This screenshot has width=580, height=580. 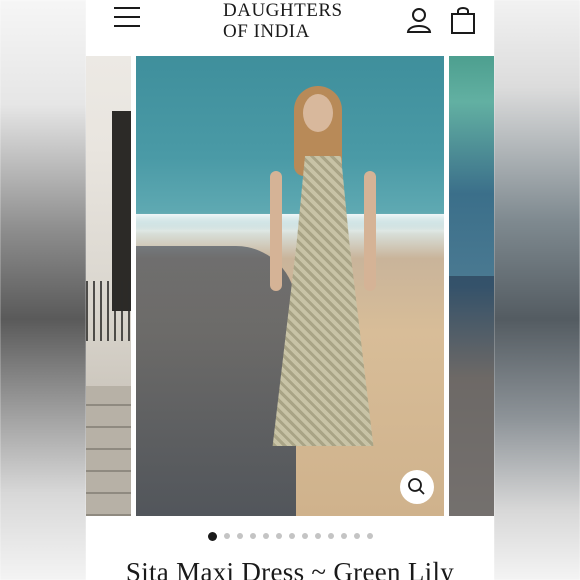 I want to click on previous-product-image, so click(x=108, y=286).